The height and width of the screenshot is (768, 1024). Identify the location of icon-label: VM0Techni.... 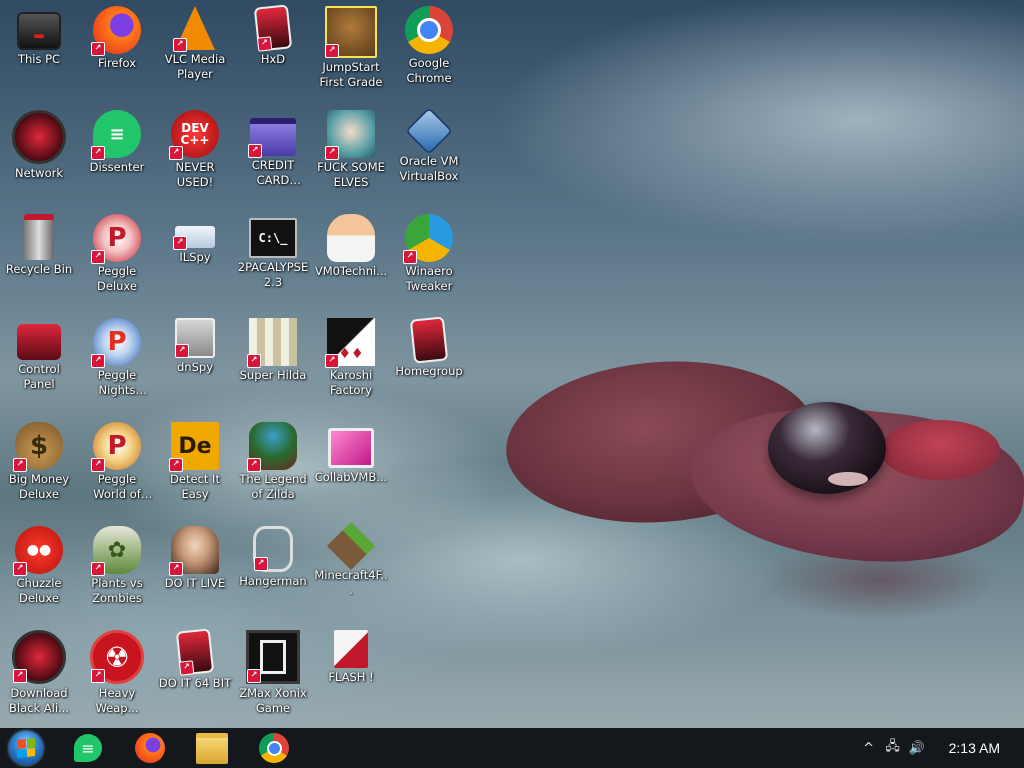
(351, 271).